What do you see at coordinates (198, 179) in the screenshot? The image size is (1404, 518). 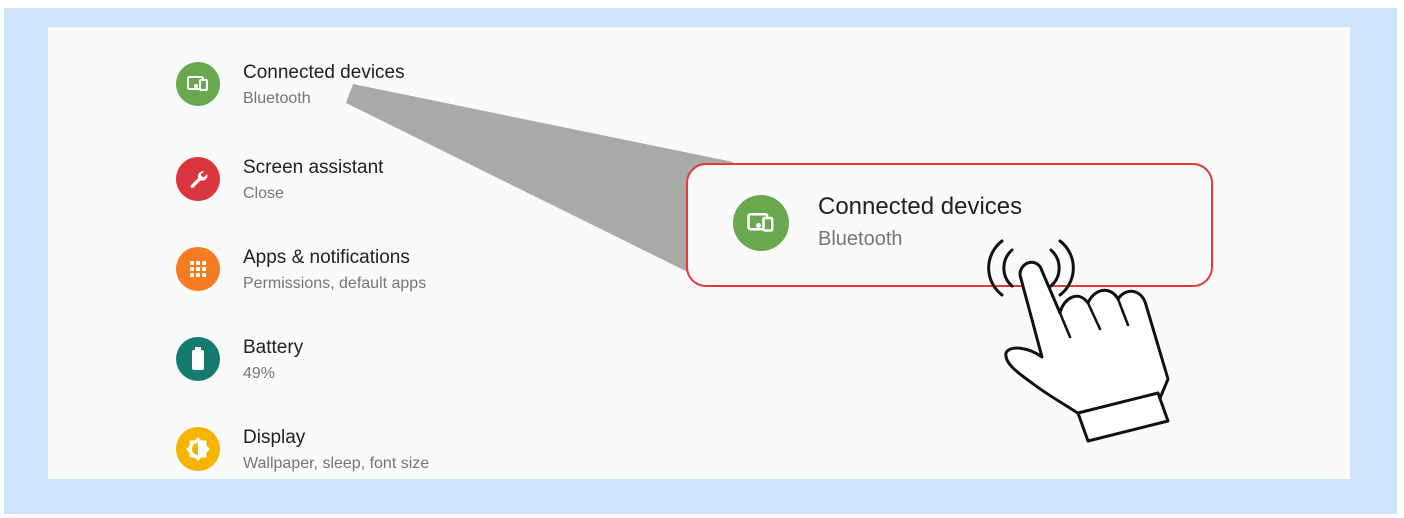 I see `wrench-icon` at bounding box center [198, 179].